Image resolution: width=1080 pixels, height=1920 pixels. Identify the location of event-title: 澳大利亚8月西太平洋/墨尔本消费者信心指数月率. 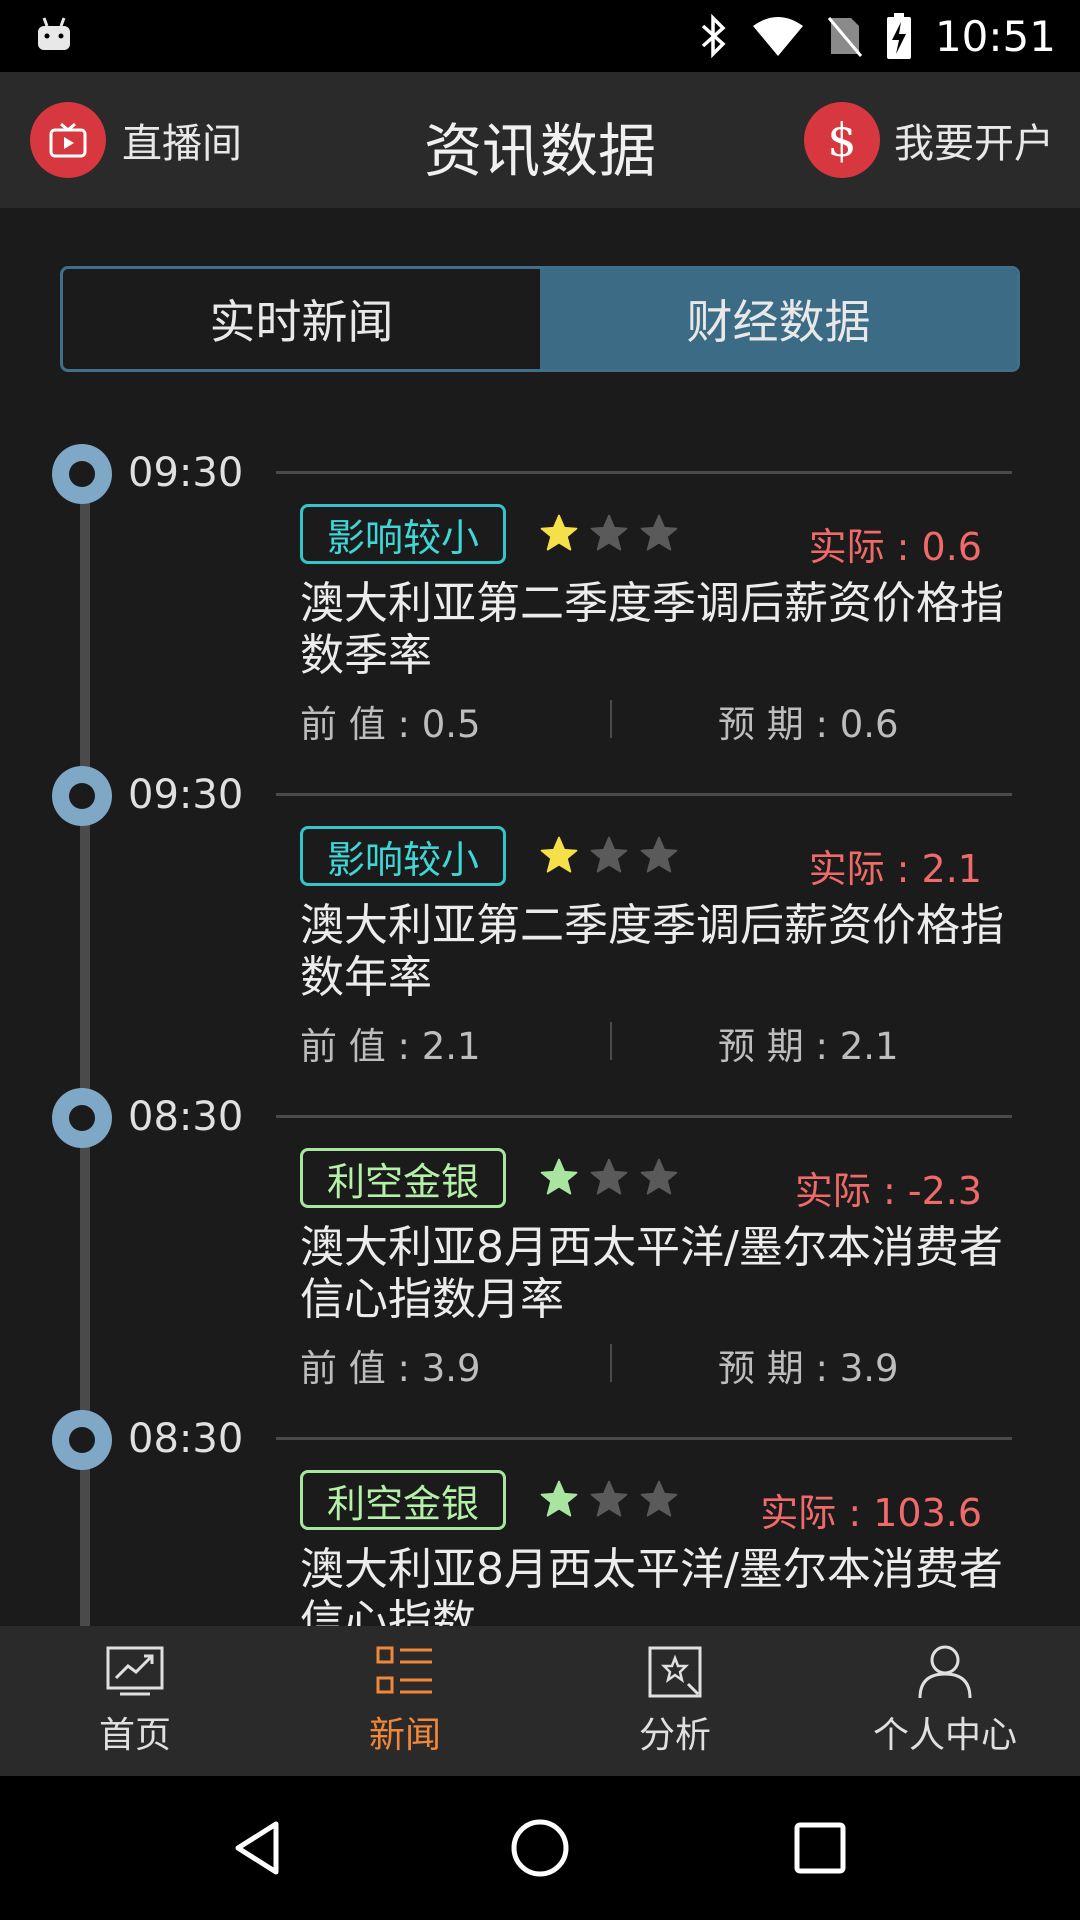
(651, 1273).